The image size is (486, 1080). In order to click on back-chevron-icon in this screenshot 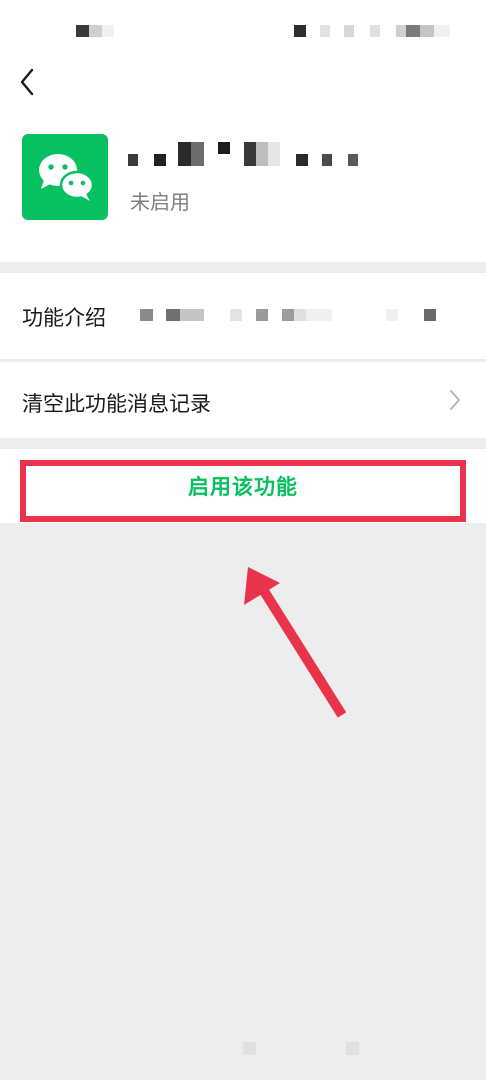, I will do `click(27, 82)`.